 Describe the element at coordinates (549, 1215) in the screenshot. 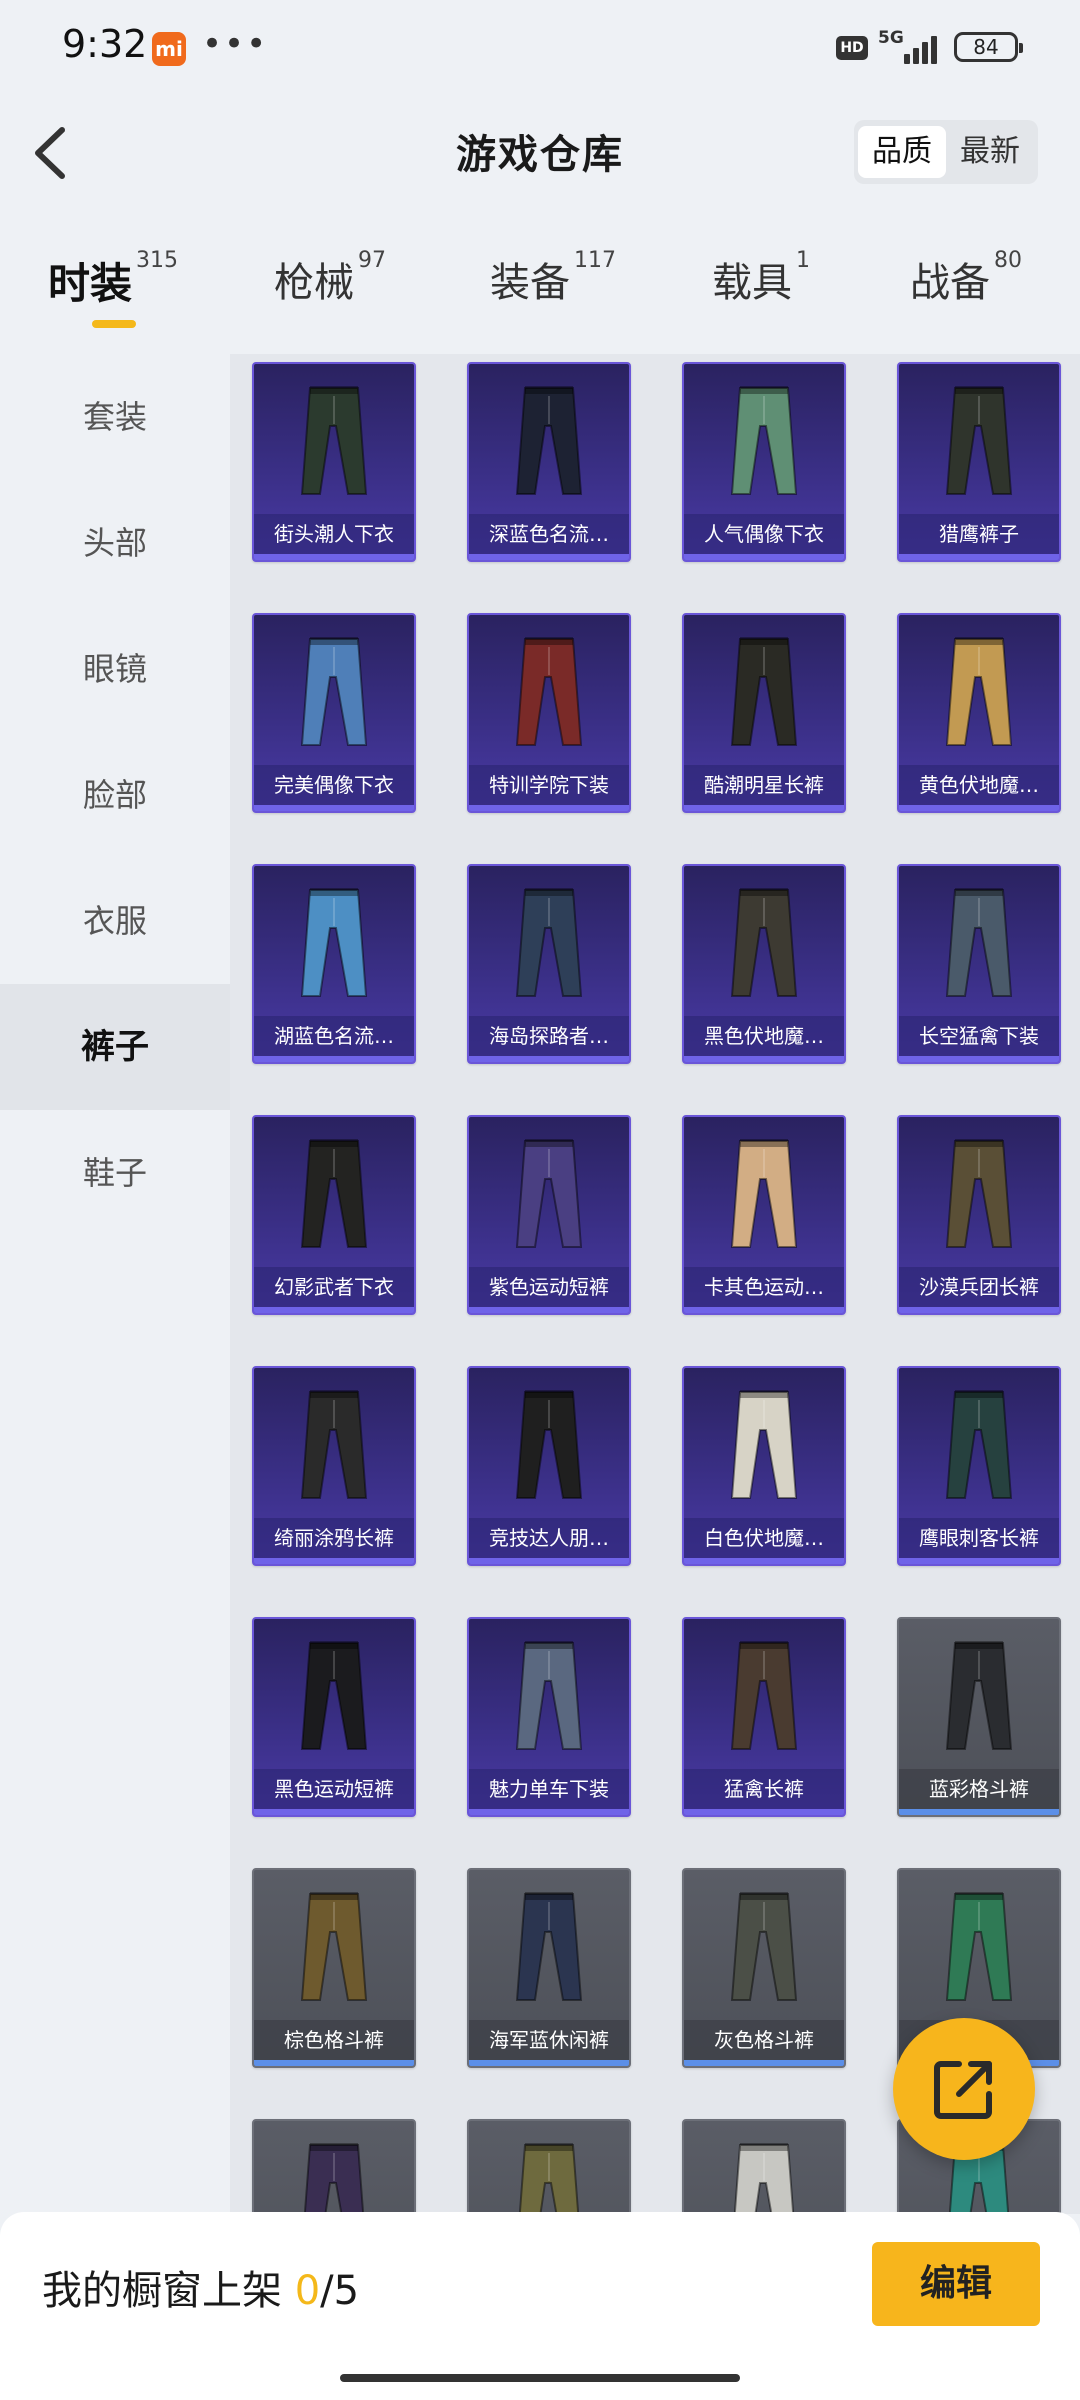

I see `item-card: 紫色运动短裤` at that location.